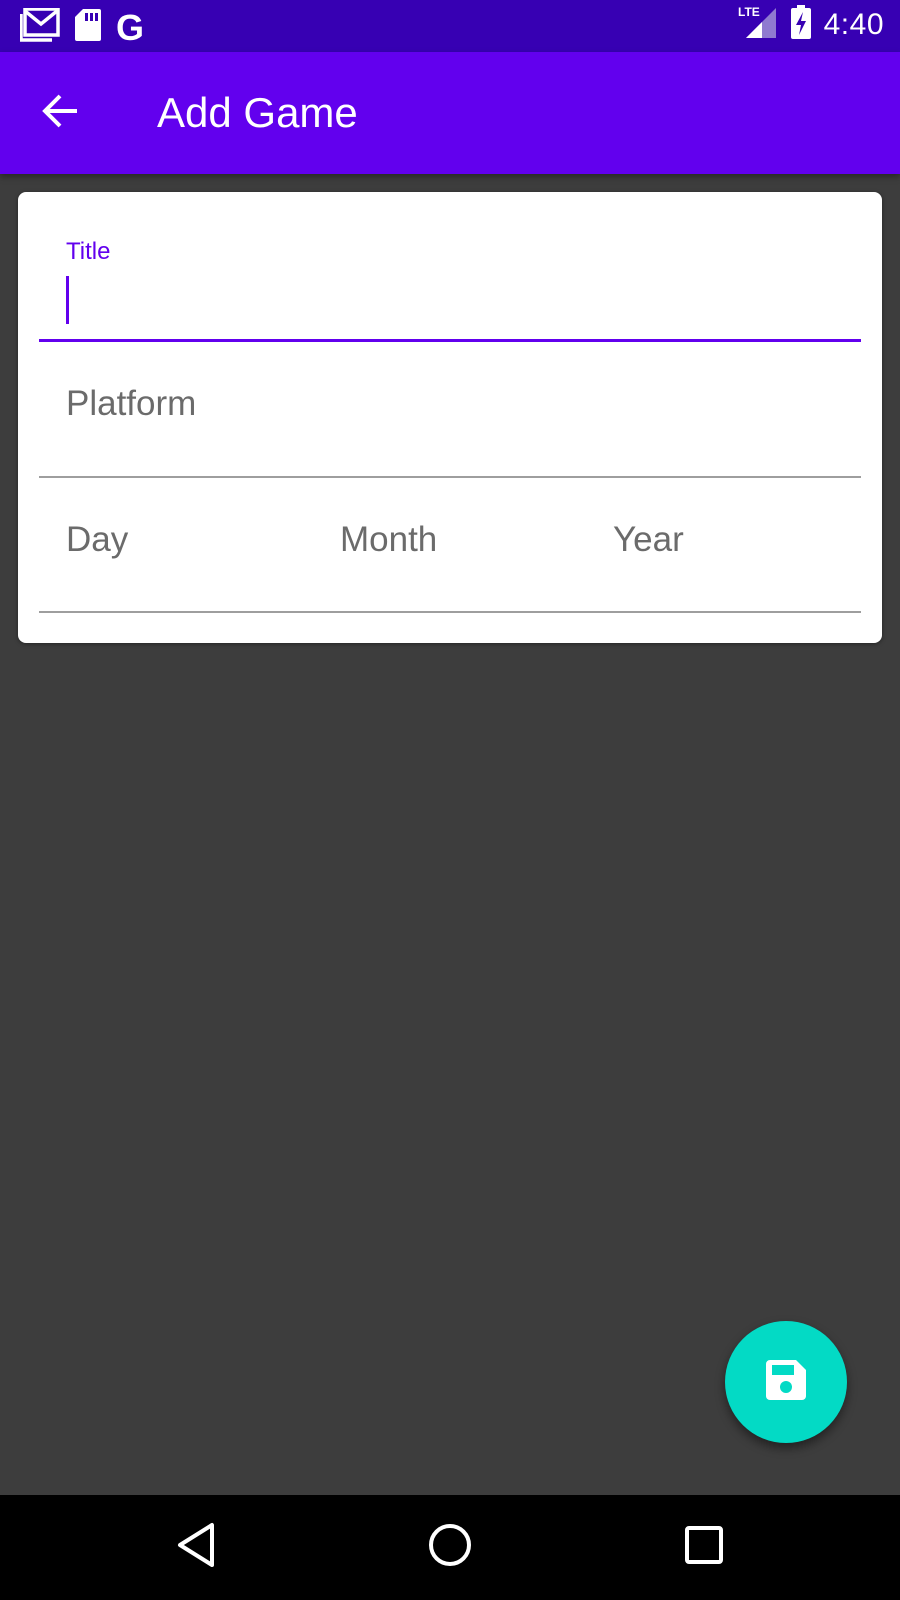 This screenshot has height=1600, width=900. I want to click on month-field: Month, so click(388, 540).